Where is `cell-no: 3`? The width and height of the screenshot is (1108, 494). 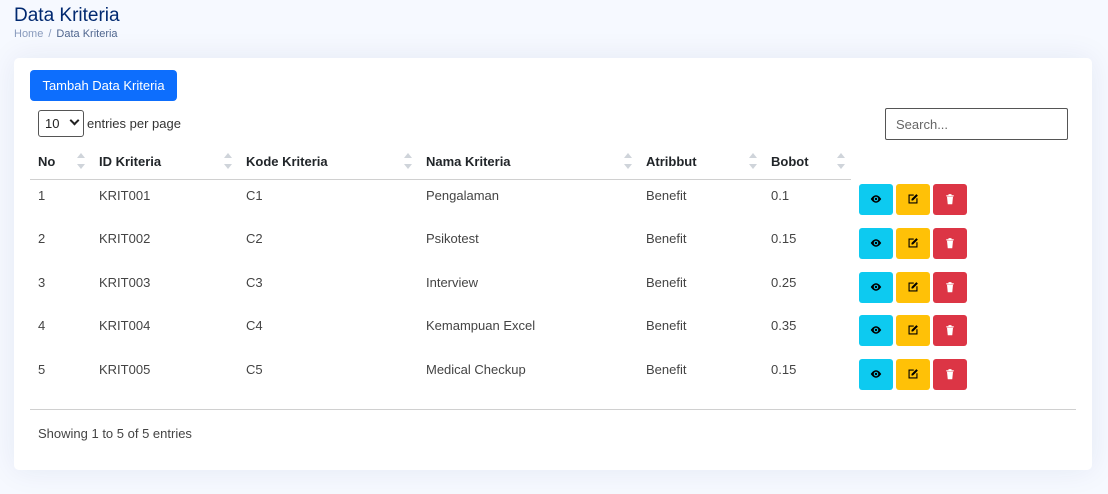
cell-no: 3 is located at coordinates (42, 282).